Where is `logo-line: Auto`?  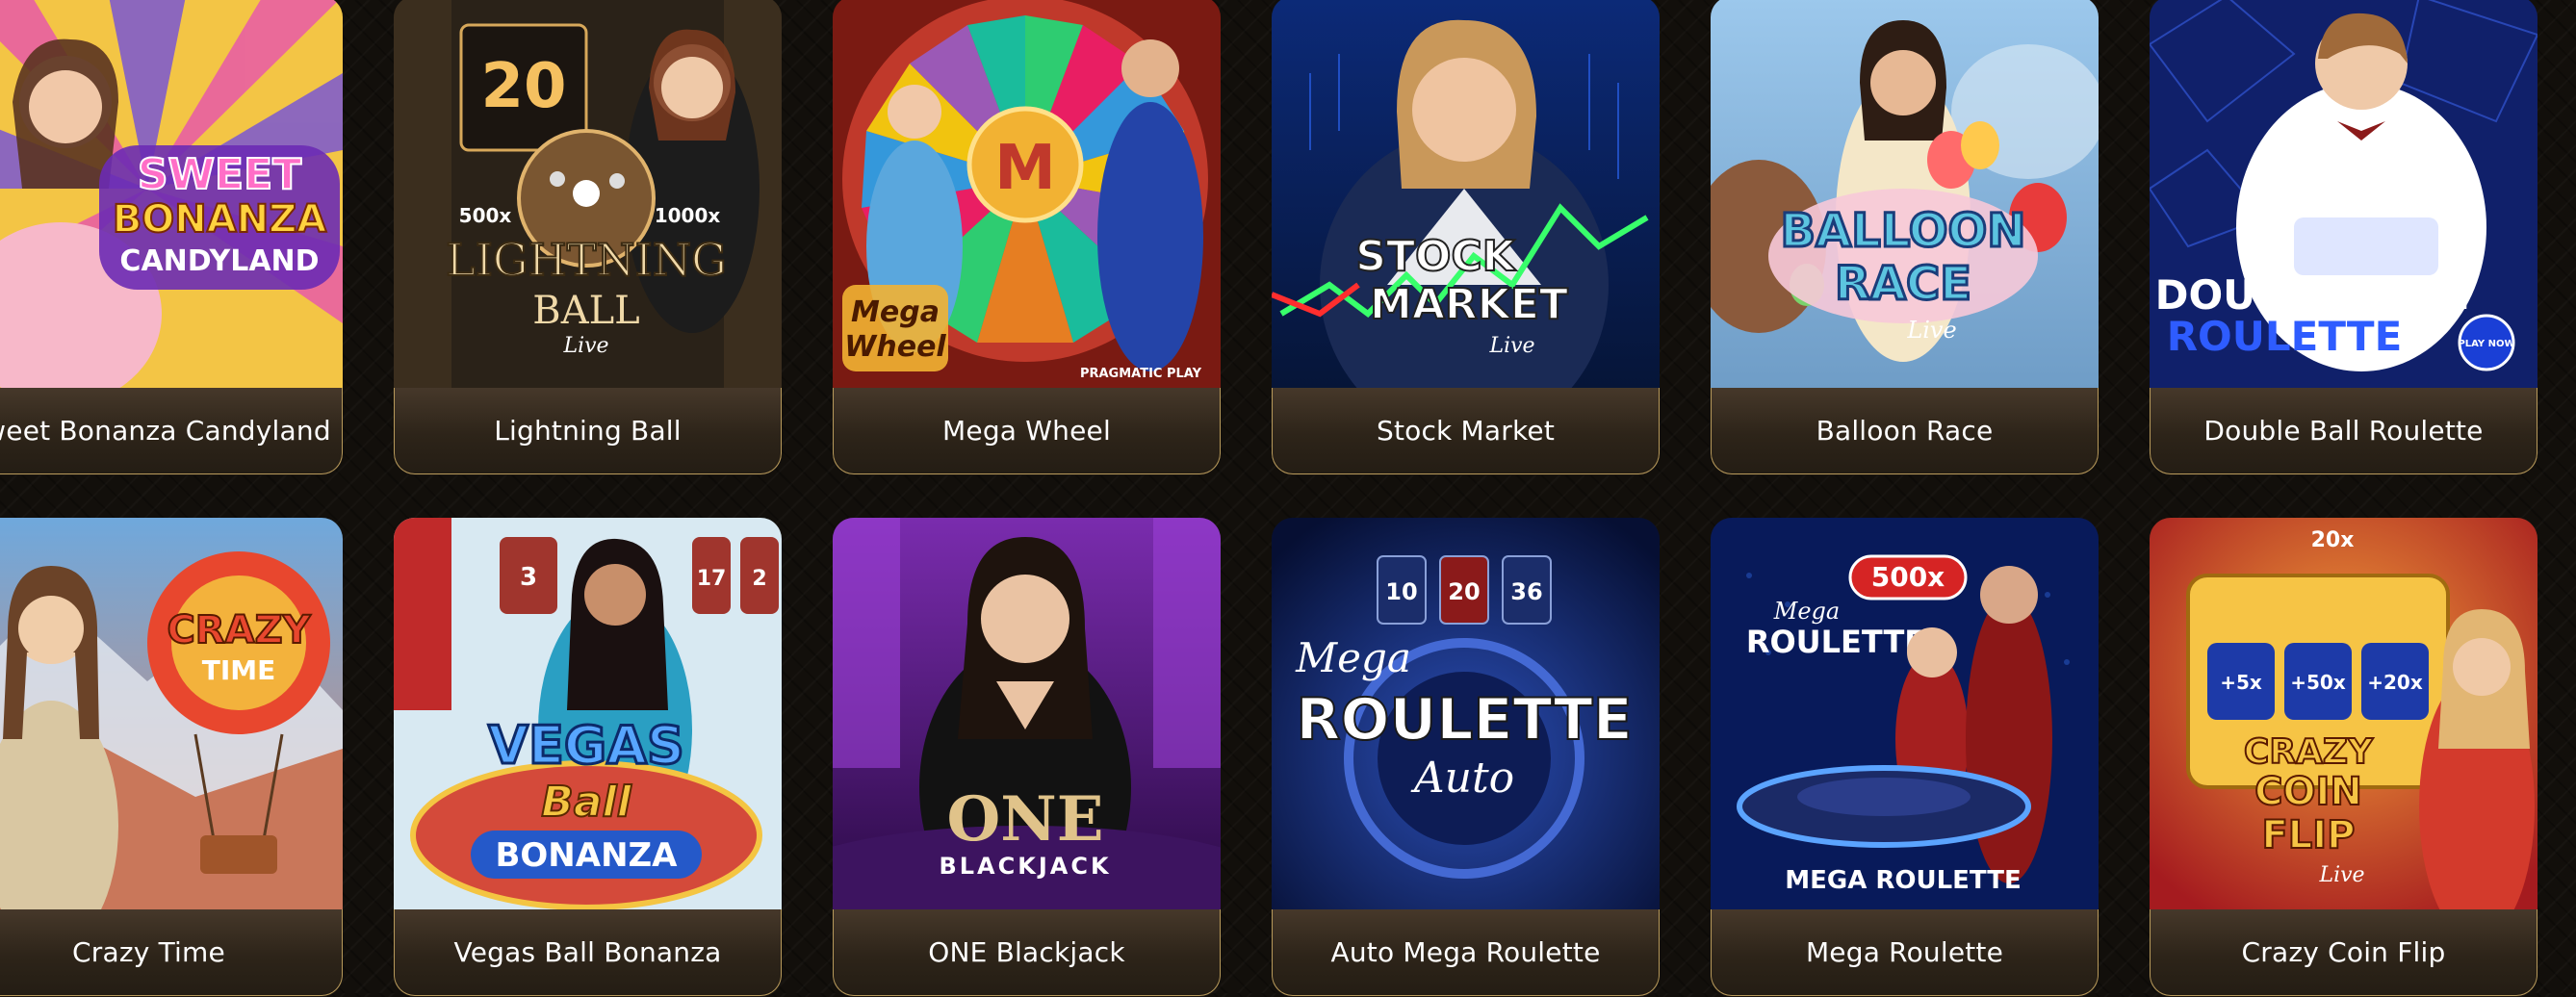 logo-line: Auto is located at coordinates (1462, 778).